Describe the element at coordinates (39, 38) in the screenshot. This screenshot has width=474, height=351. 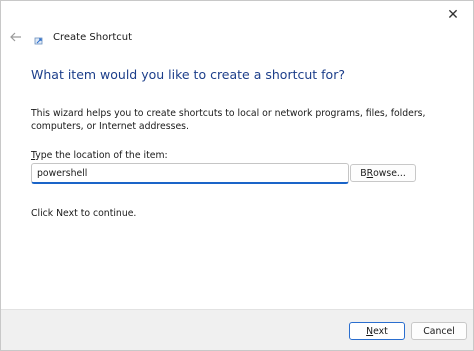
I see `shortcut-wizard-icon` at that location.